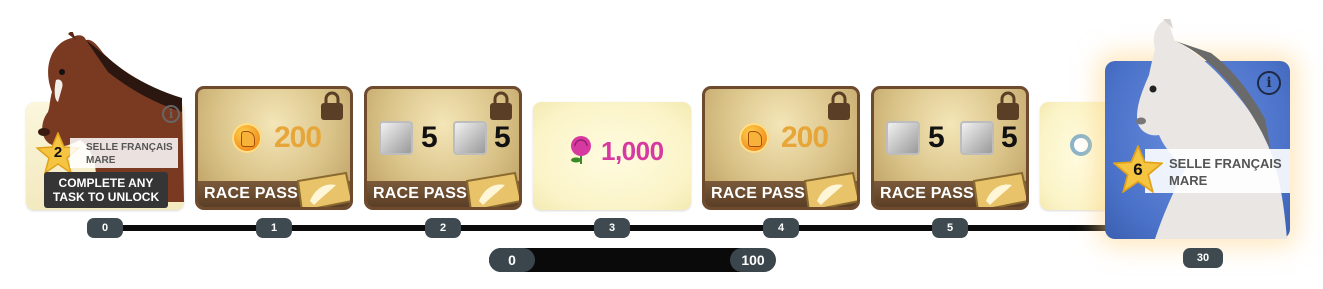 This screenshot has width=1323, height=289. What do you see at coordinates (950, 228) in the screenshot?
I see `milestone-node-5: 5` at bounding box center [950, 228].